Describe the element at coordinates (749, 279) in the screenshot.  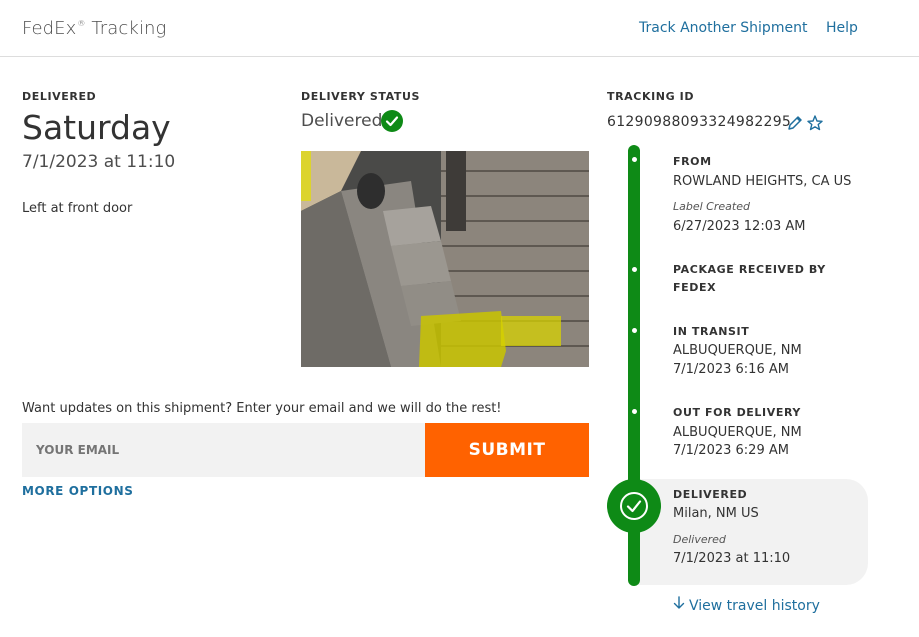
I see `event-title-package-received: PACKAGE RECEIVED BY FEDEX` at that location.